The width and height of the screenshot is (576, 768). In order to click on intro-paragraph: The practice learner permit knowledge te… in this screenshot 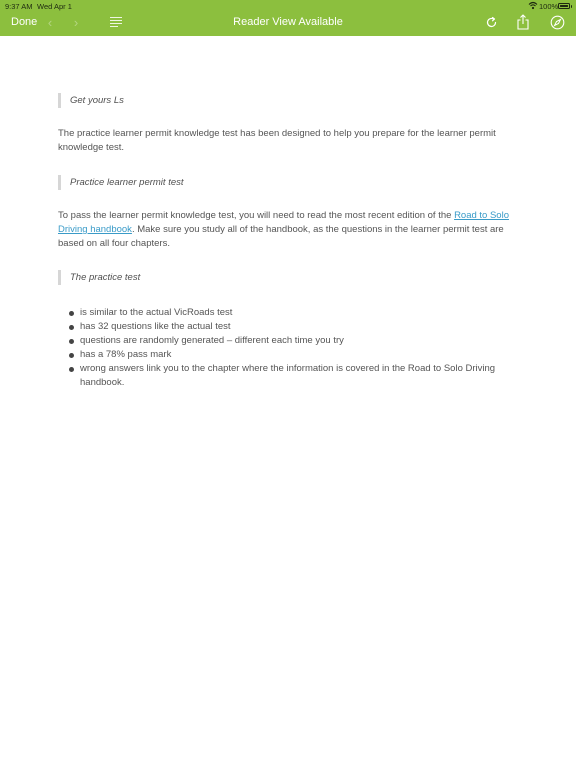, I will do `click(277, 140)`.